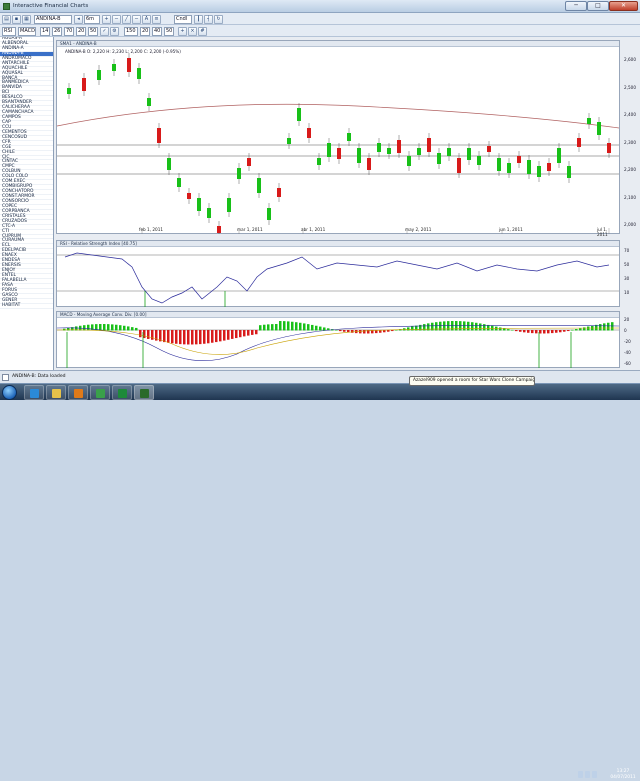 Image resolution: width=640 pixels, height=781 pixels. I want to click on date-axis-label: mar 1, 2011, so click(250, 229).